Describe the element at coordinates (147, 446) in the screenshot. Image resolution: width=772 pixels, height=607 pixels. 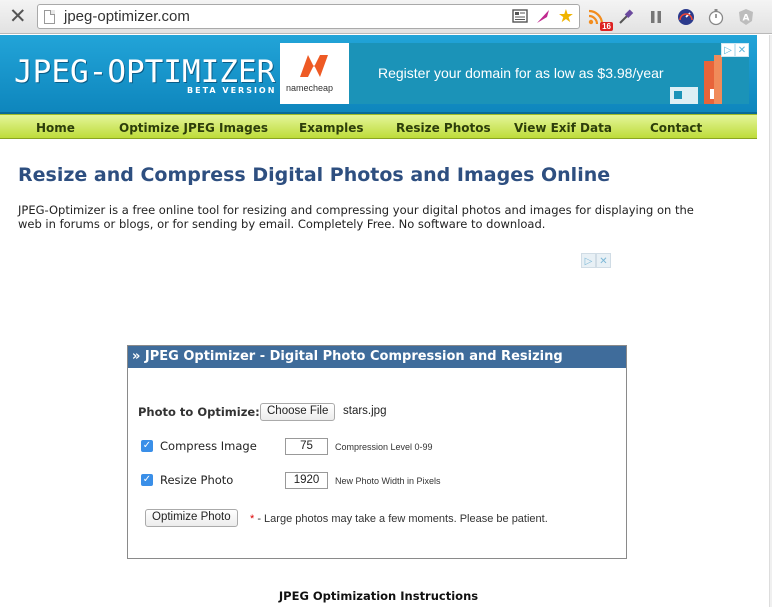
I see `compress-image-checkbox: ✓` at that location.